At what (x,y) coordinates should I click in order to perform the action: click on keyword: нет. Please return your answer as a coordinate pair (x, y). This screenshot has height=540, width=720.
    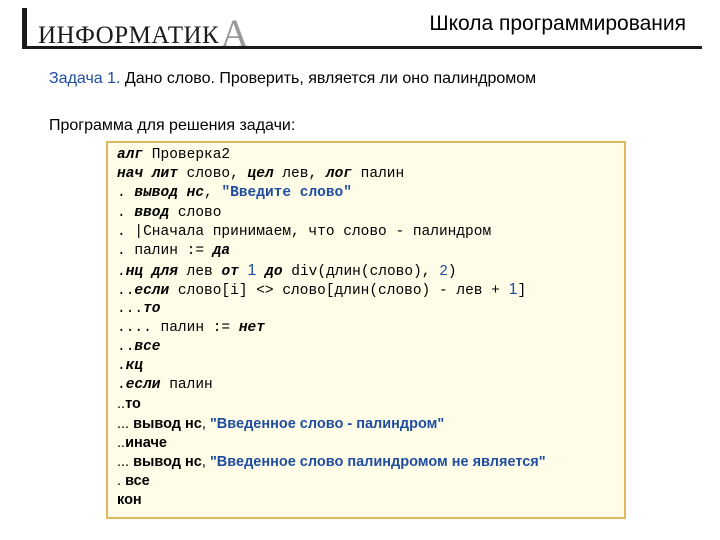
    Looking at the image, I should click on (251, 327).